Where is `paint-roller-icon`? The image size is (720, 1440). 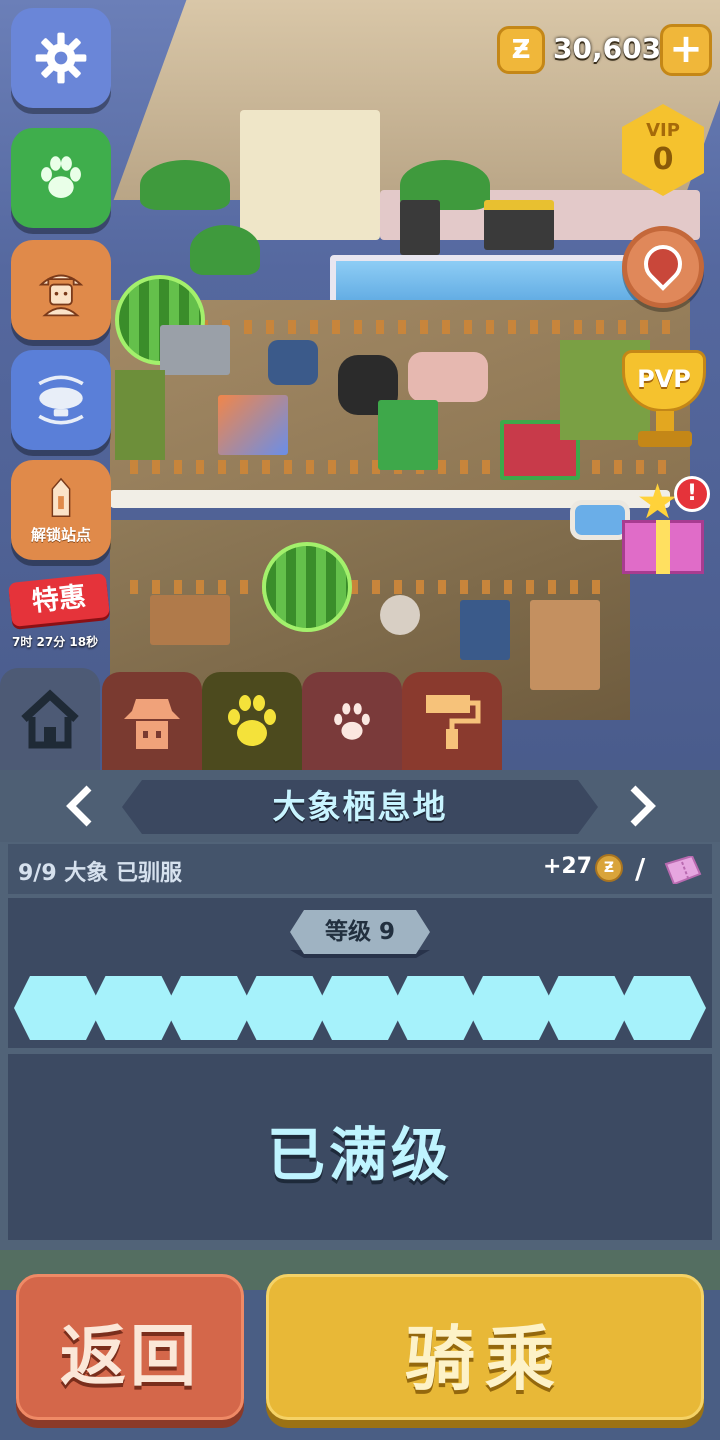 paint-roller-icon is located at coordinates (453, 722).